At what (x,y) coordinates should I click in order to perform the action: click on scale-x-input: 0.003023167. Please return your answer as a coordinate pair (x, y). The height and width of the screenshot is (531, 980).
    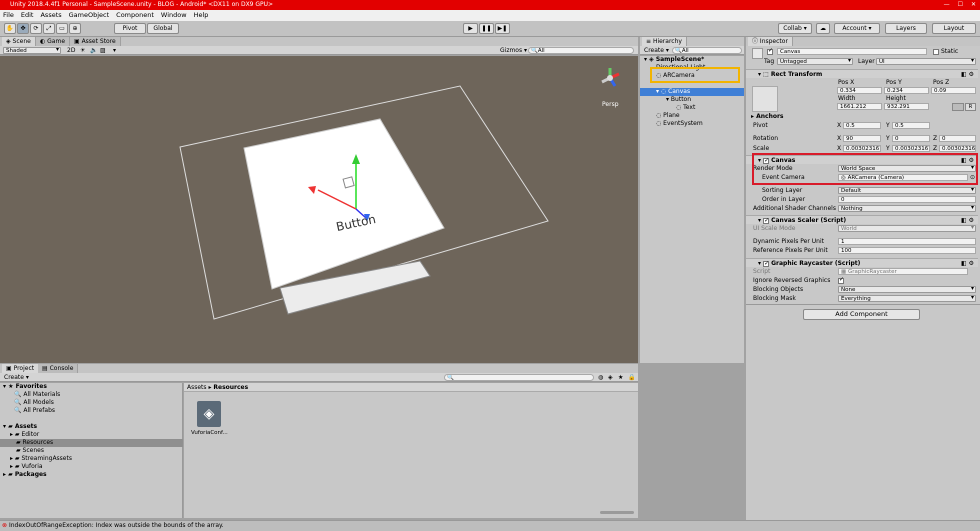
    Looking at the image, I should click on (862, 148).